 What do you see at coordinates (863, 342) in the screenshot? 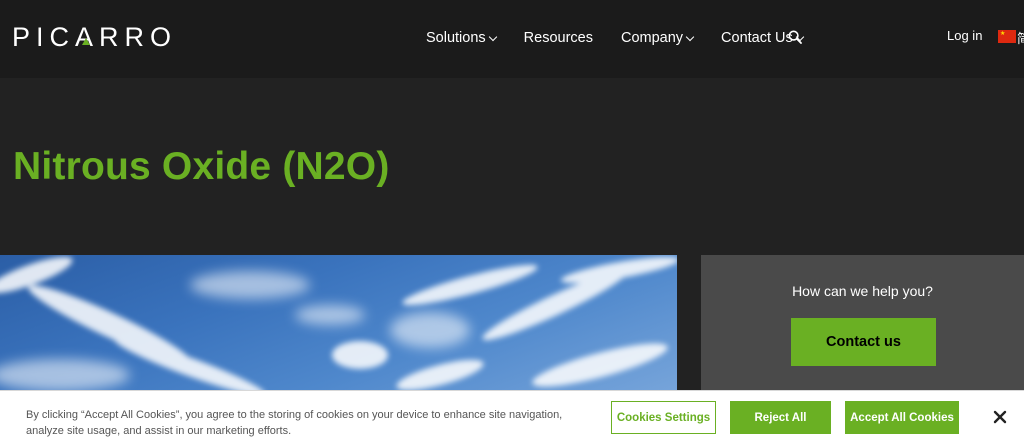
I see `contact-us-button: Contact us` at bounding box center [863, 342].